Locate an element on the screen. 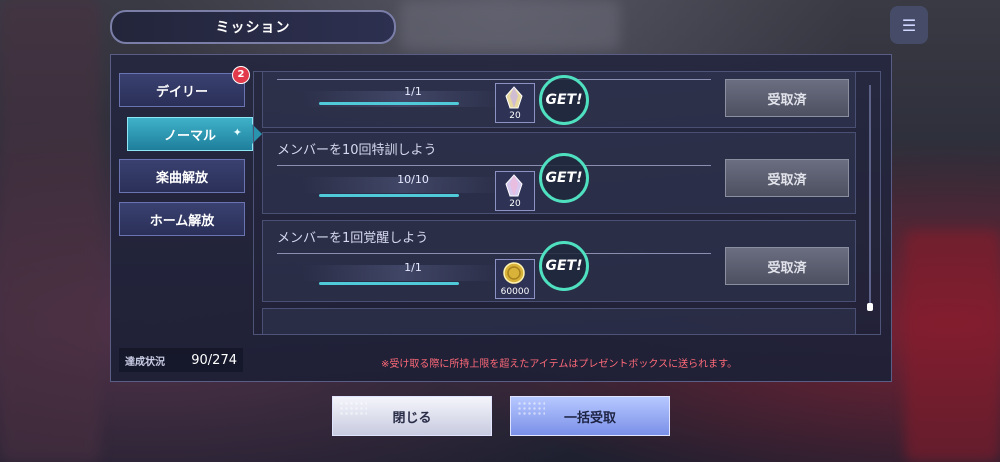 This screenshot has height=462, width=1000. notice-text: ※受け取る際に所持上限を超えたアイテムはプレゼントボックスに送られます。 is located at coordinates (559, 364).